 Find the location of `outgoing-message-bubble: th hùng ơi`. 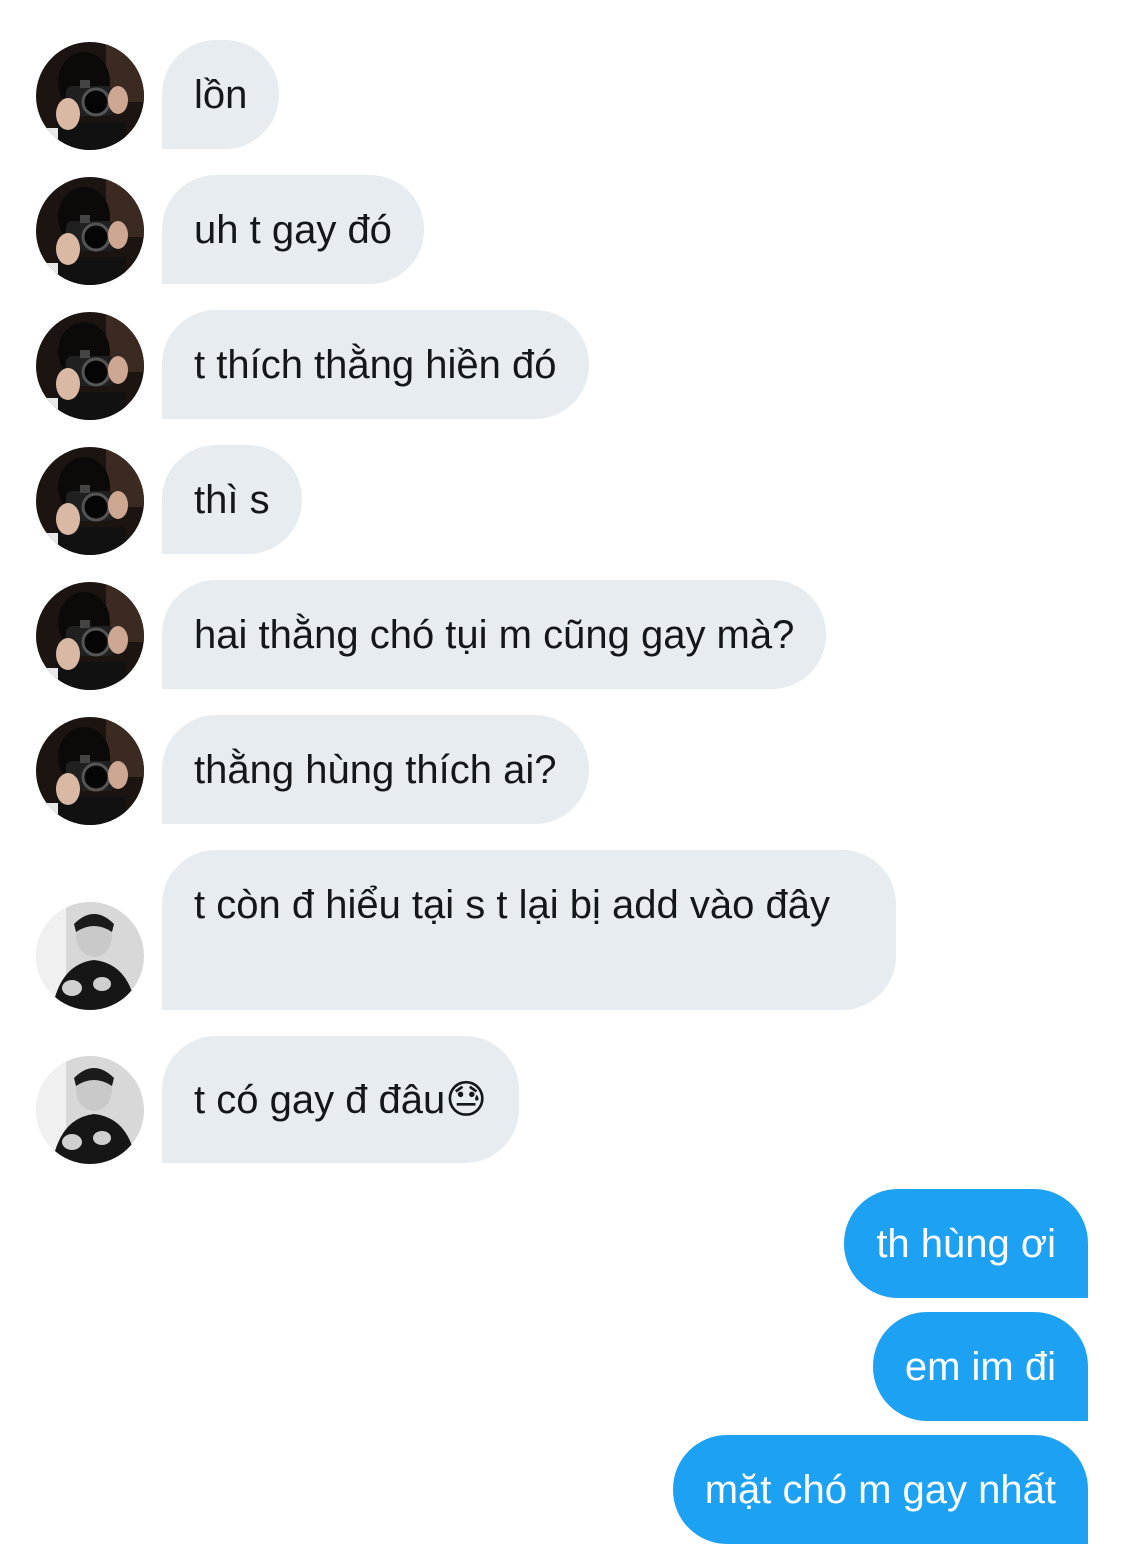

outgoing-message-bubble: th hùng ơi is located at coordinates (966, 1243).